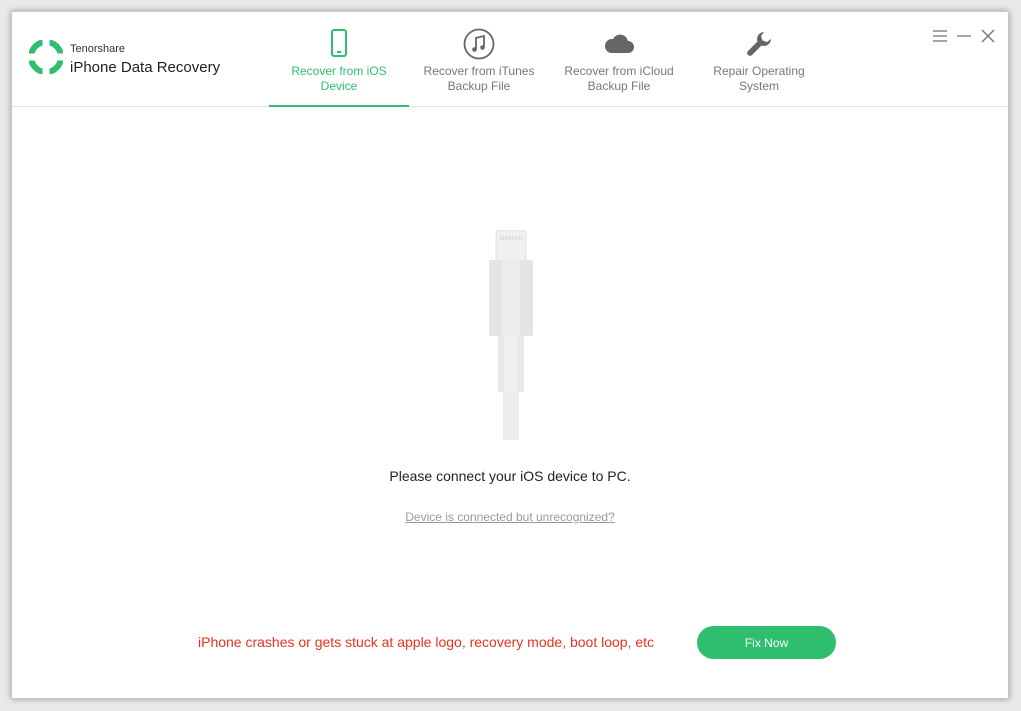 The image size is (1021, 711). I want to click on menu-icon, so click(940, 36).